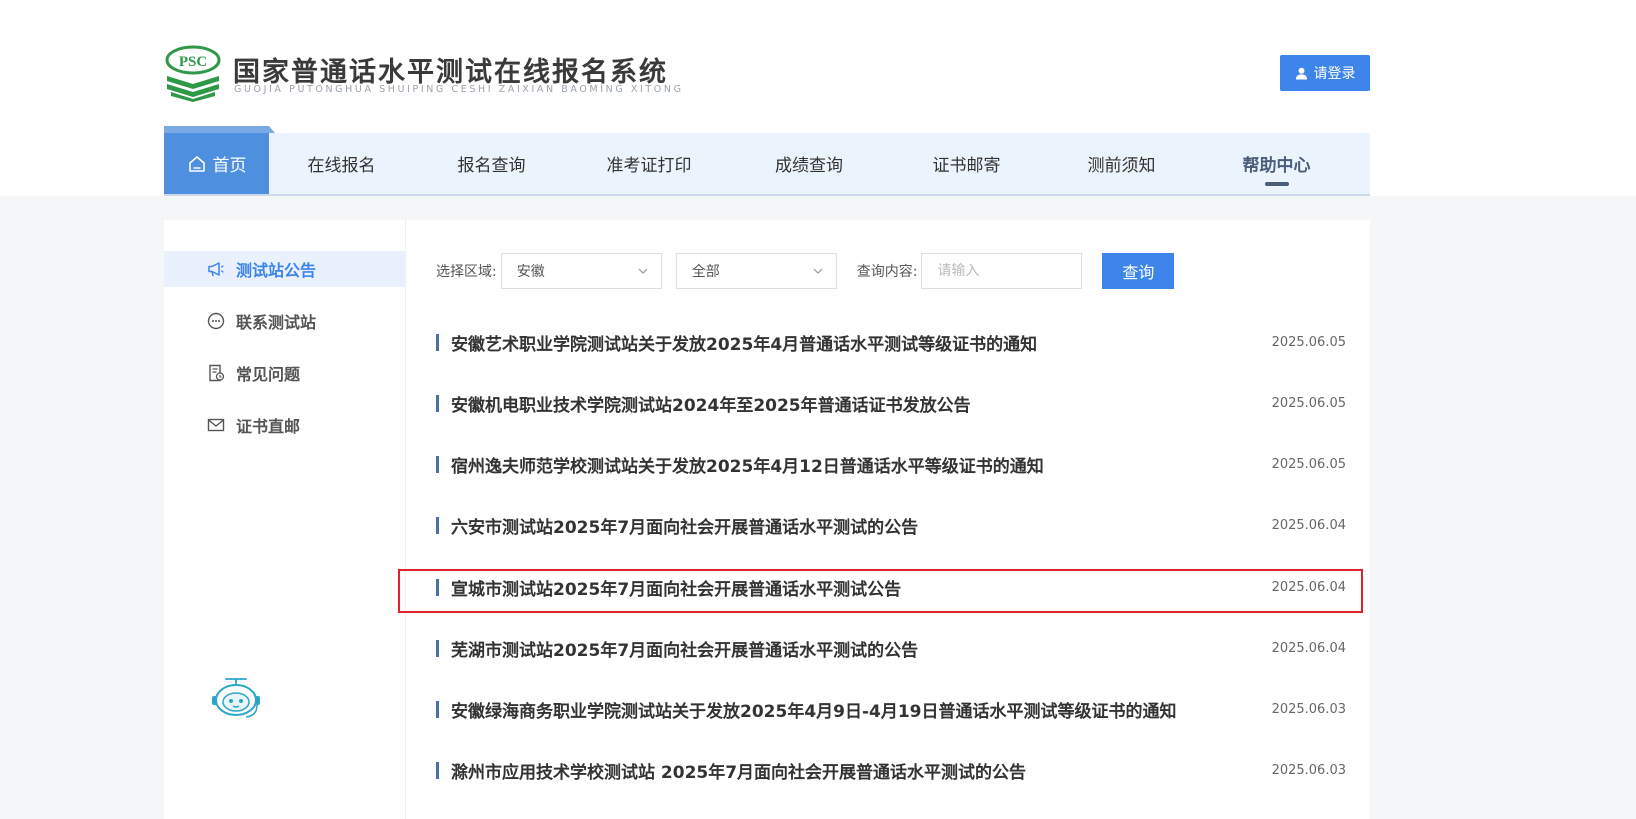  I want to click on sidebar-item-label: 证书直邮, so click(268, 426).